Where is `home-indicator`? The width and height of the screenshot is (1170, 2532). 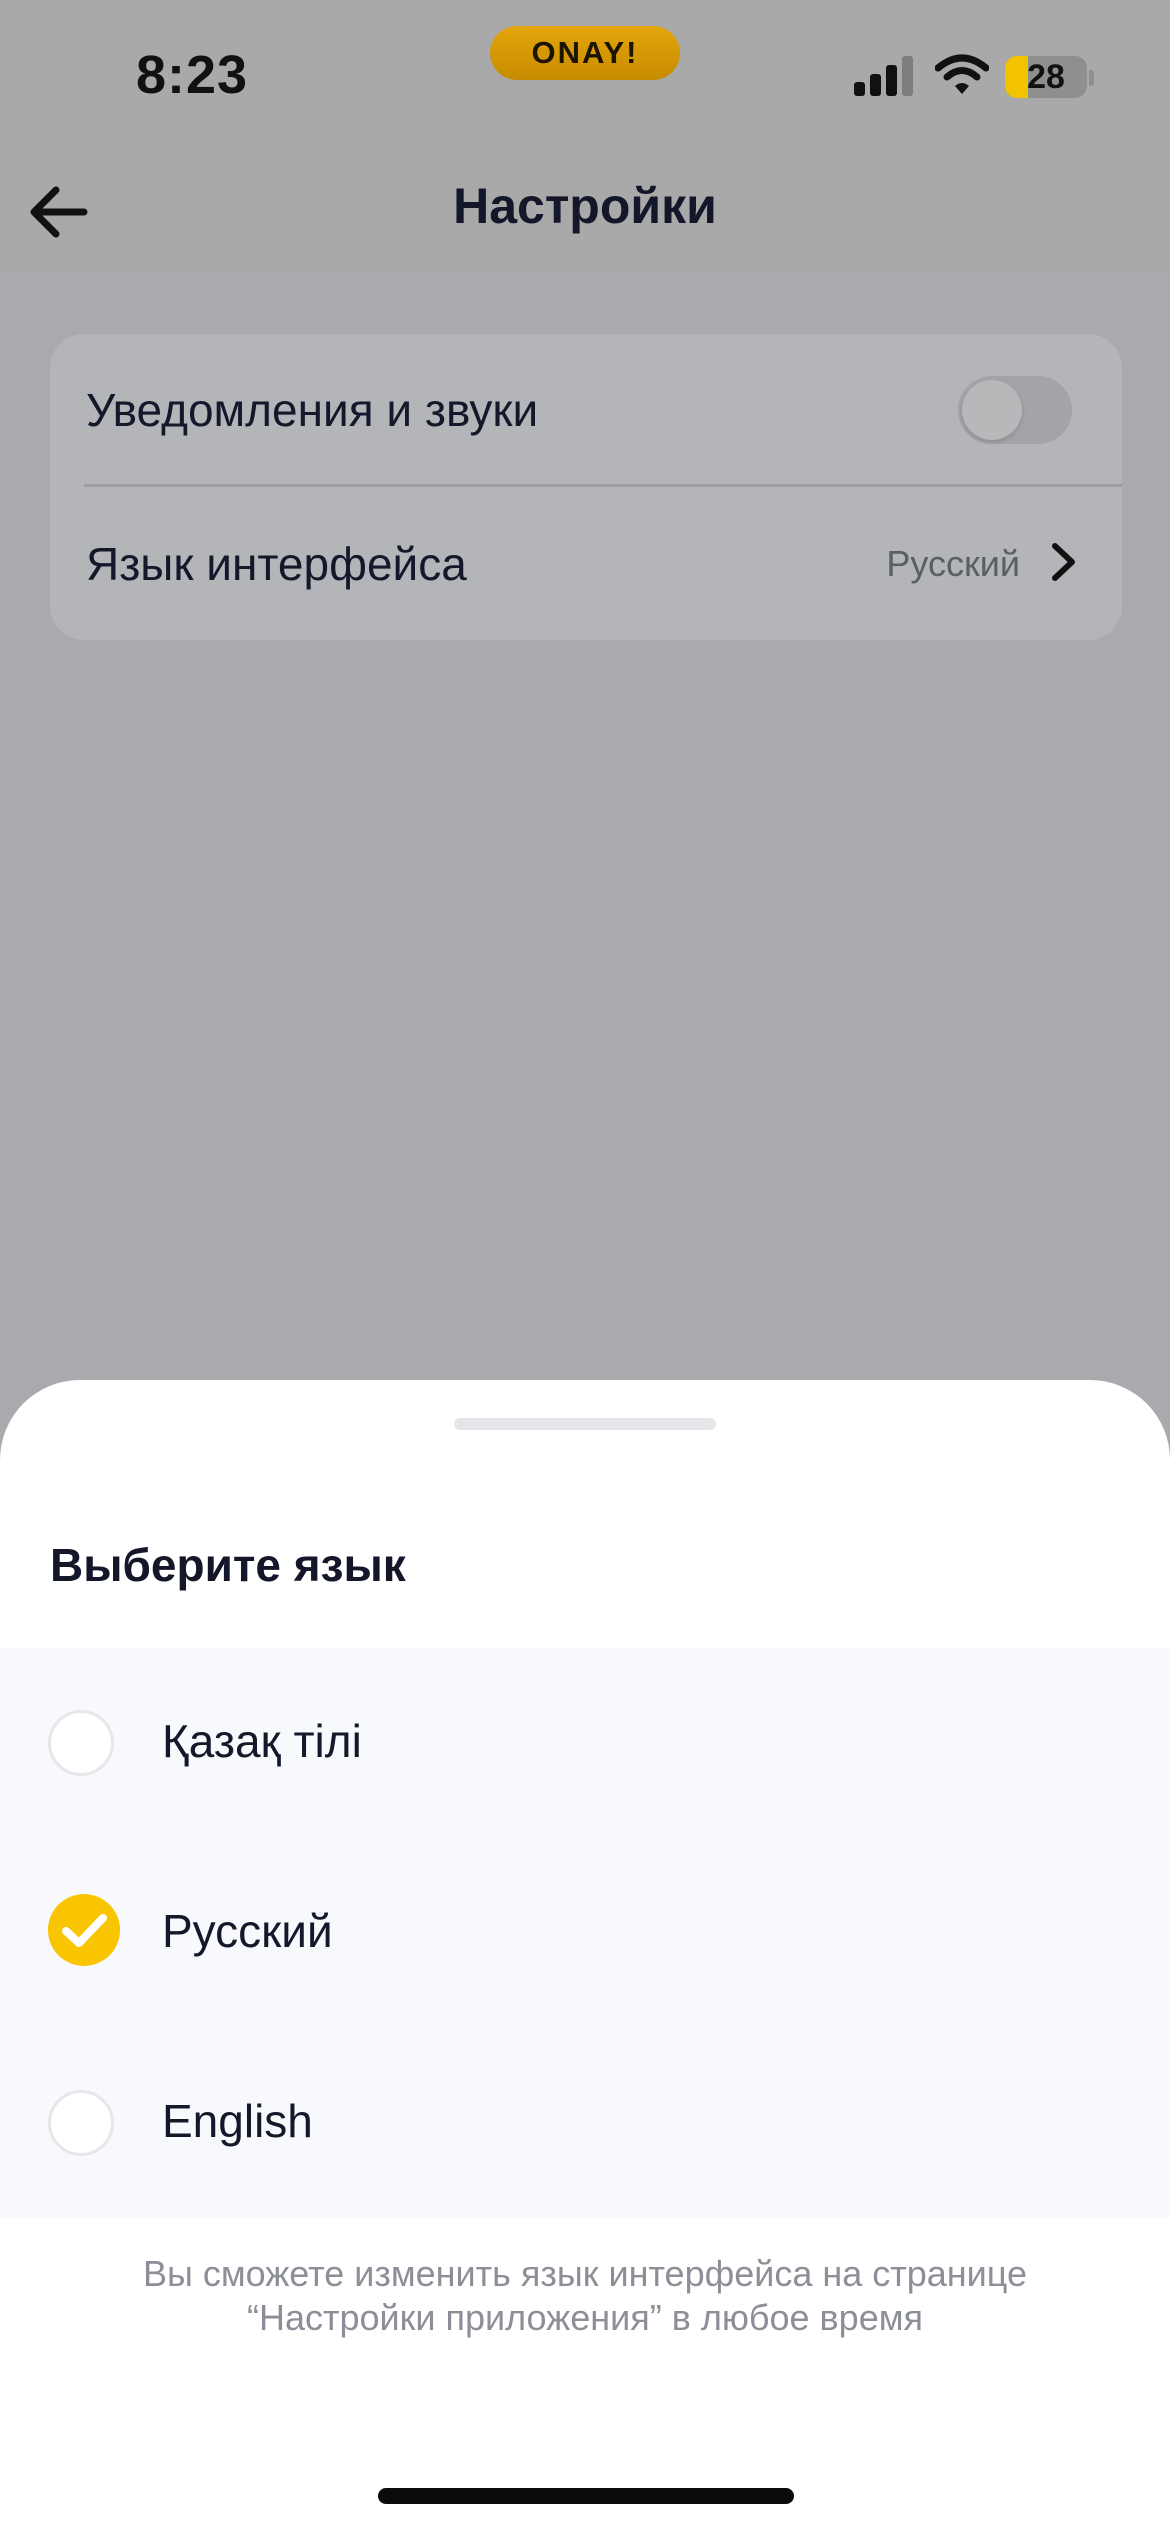
home-indicator is located at coordinates (586, 2496).